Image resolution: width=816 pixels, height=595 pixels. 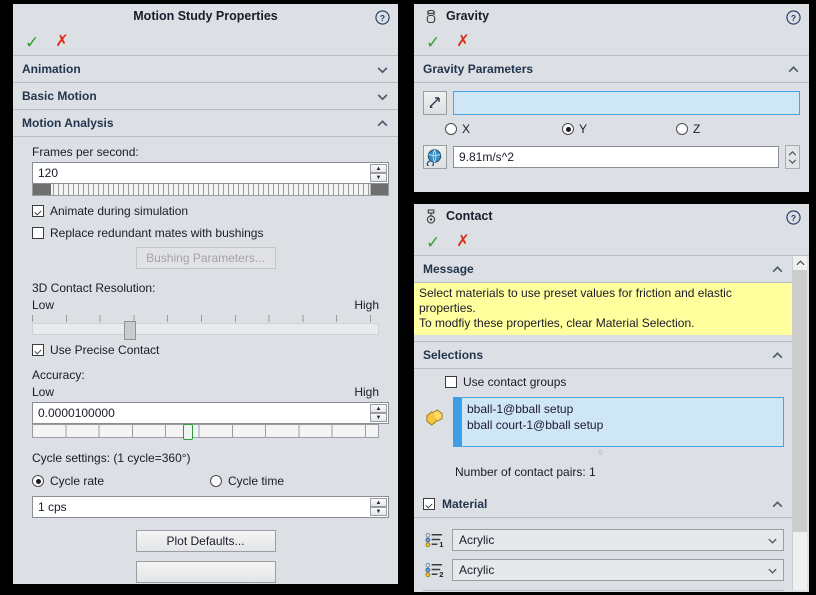 I want to click on gravity-magnitude-stepper, so click(x=792, y=157).